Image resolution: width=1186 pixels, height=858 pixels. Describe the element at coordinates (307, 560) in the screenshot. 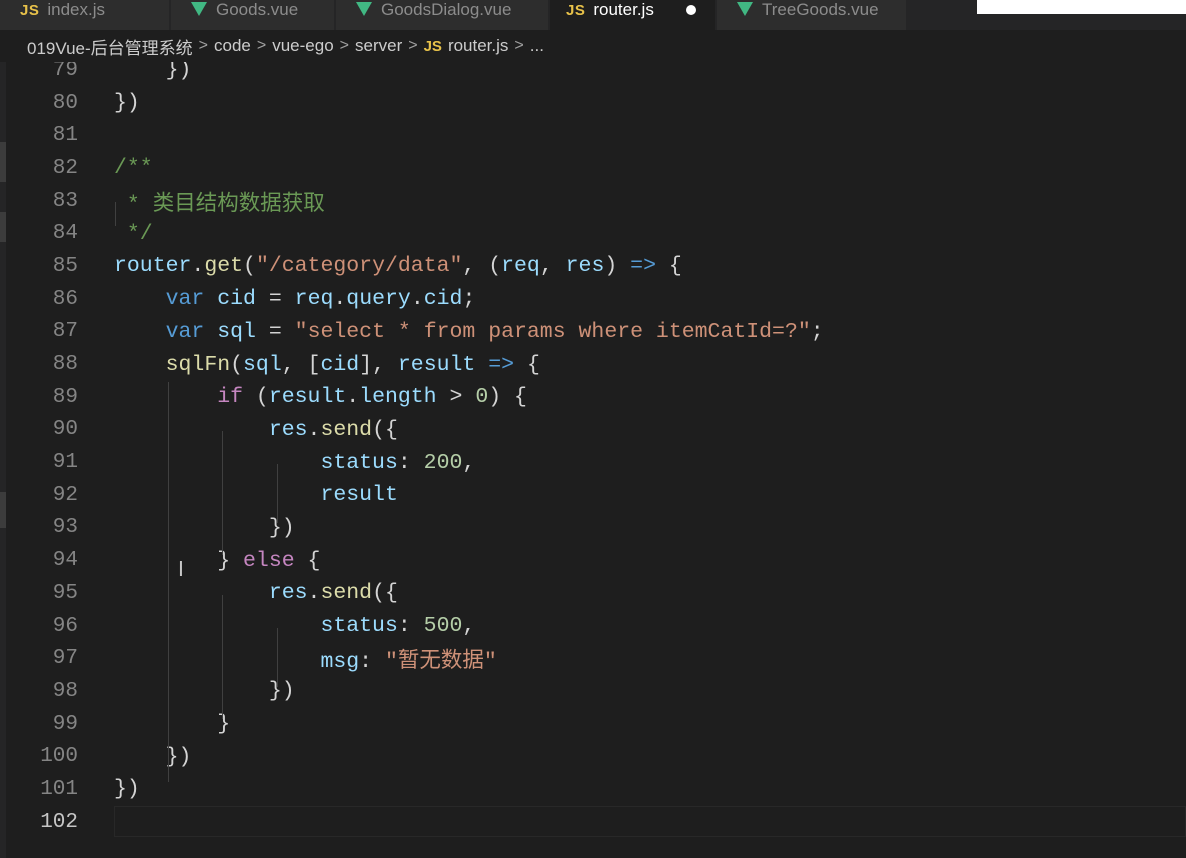

I see `code-token: {` at that location.